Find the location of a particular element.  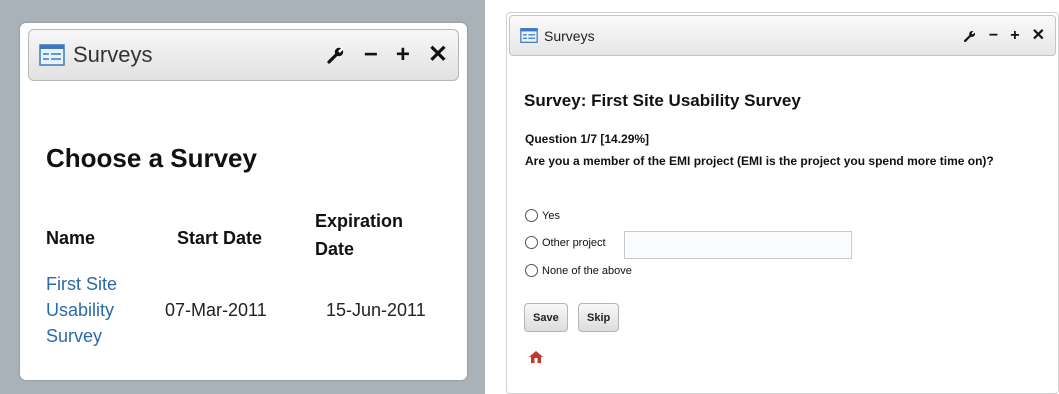

option-other-project: Other project is located at coordinates (565, 242).